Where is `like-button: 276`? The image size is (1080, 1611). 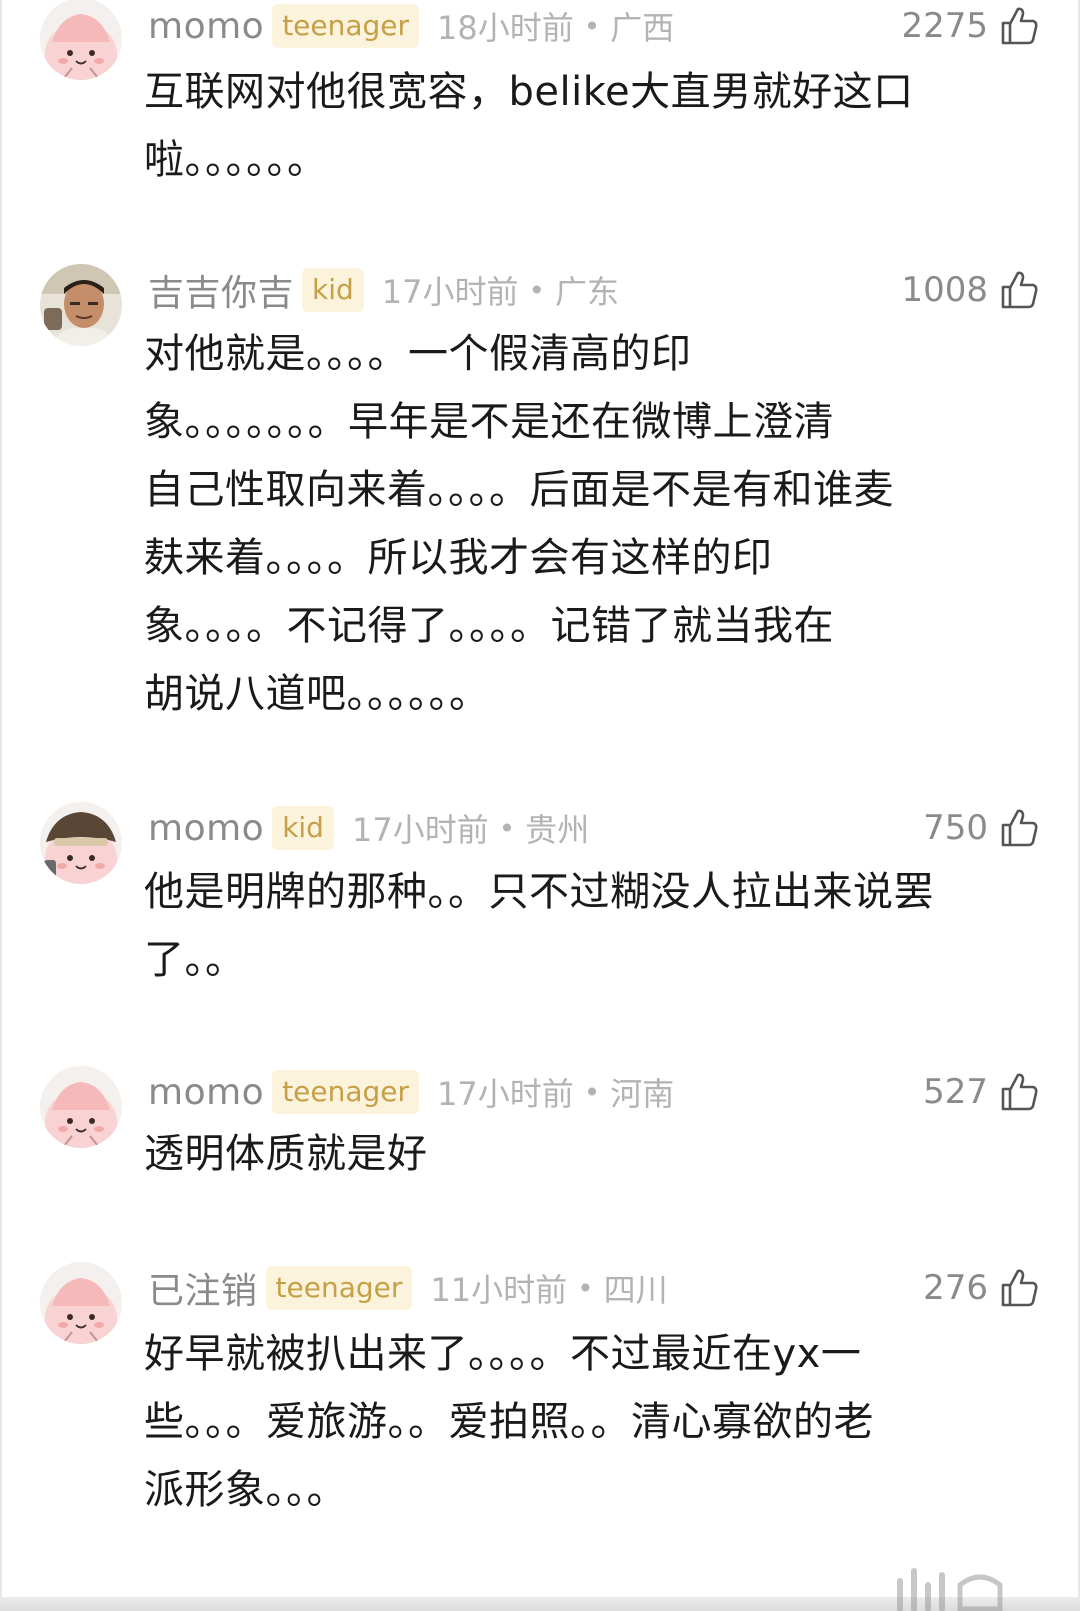 like-button: 276 is located at coordinates (981, 1288).